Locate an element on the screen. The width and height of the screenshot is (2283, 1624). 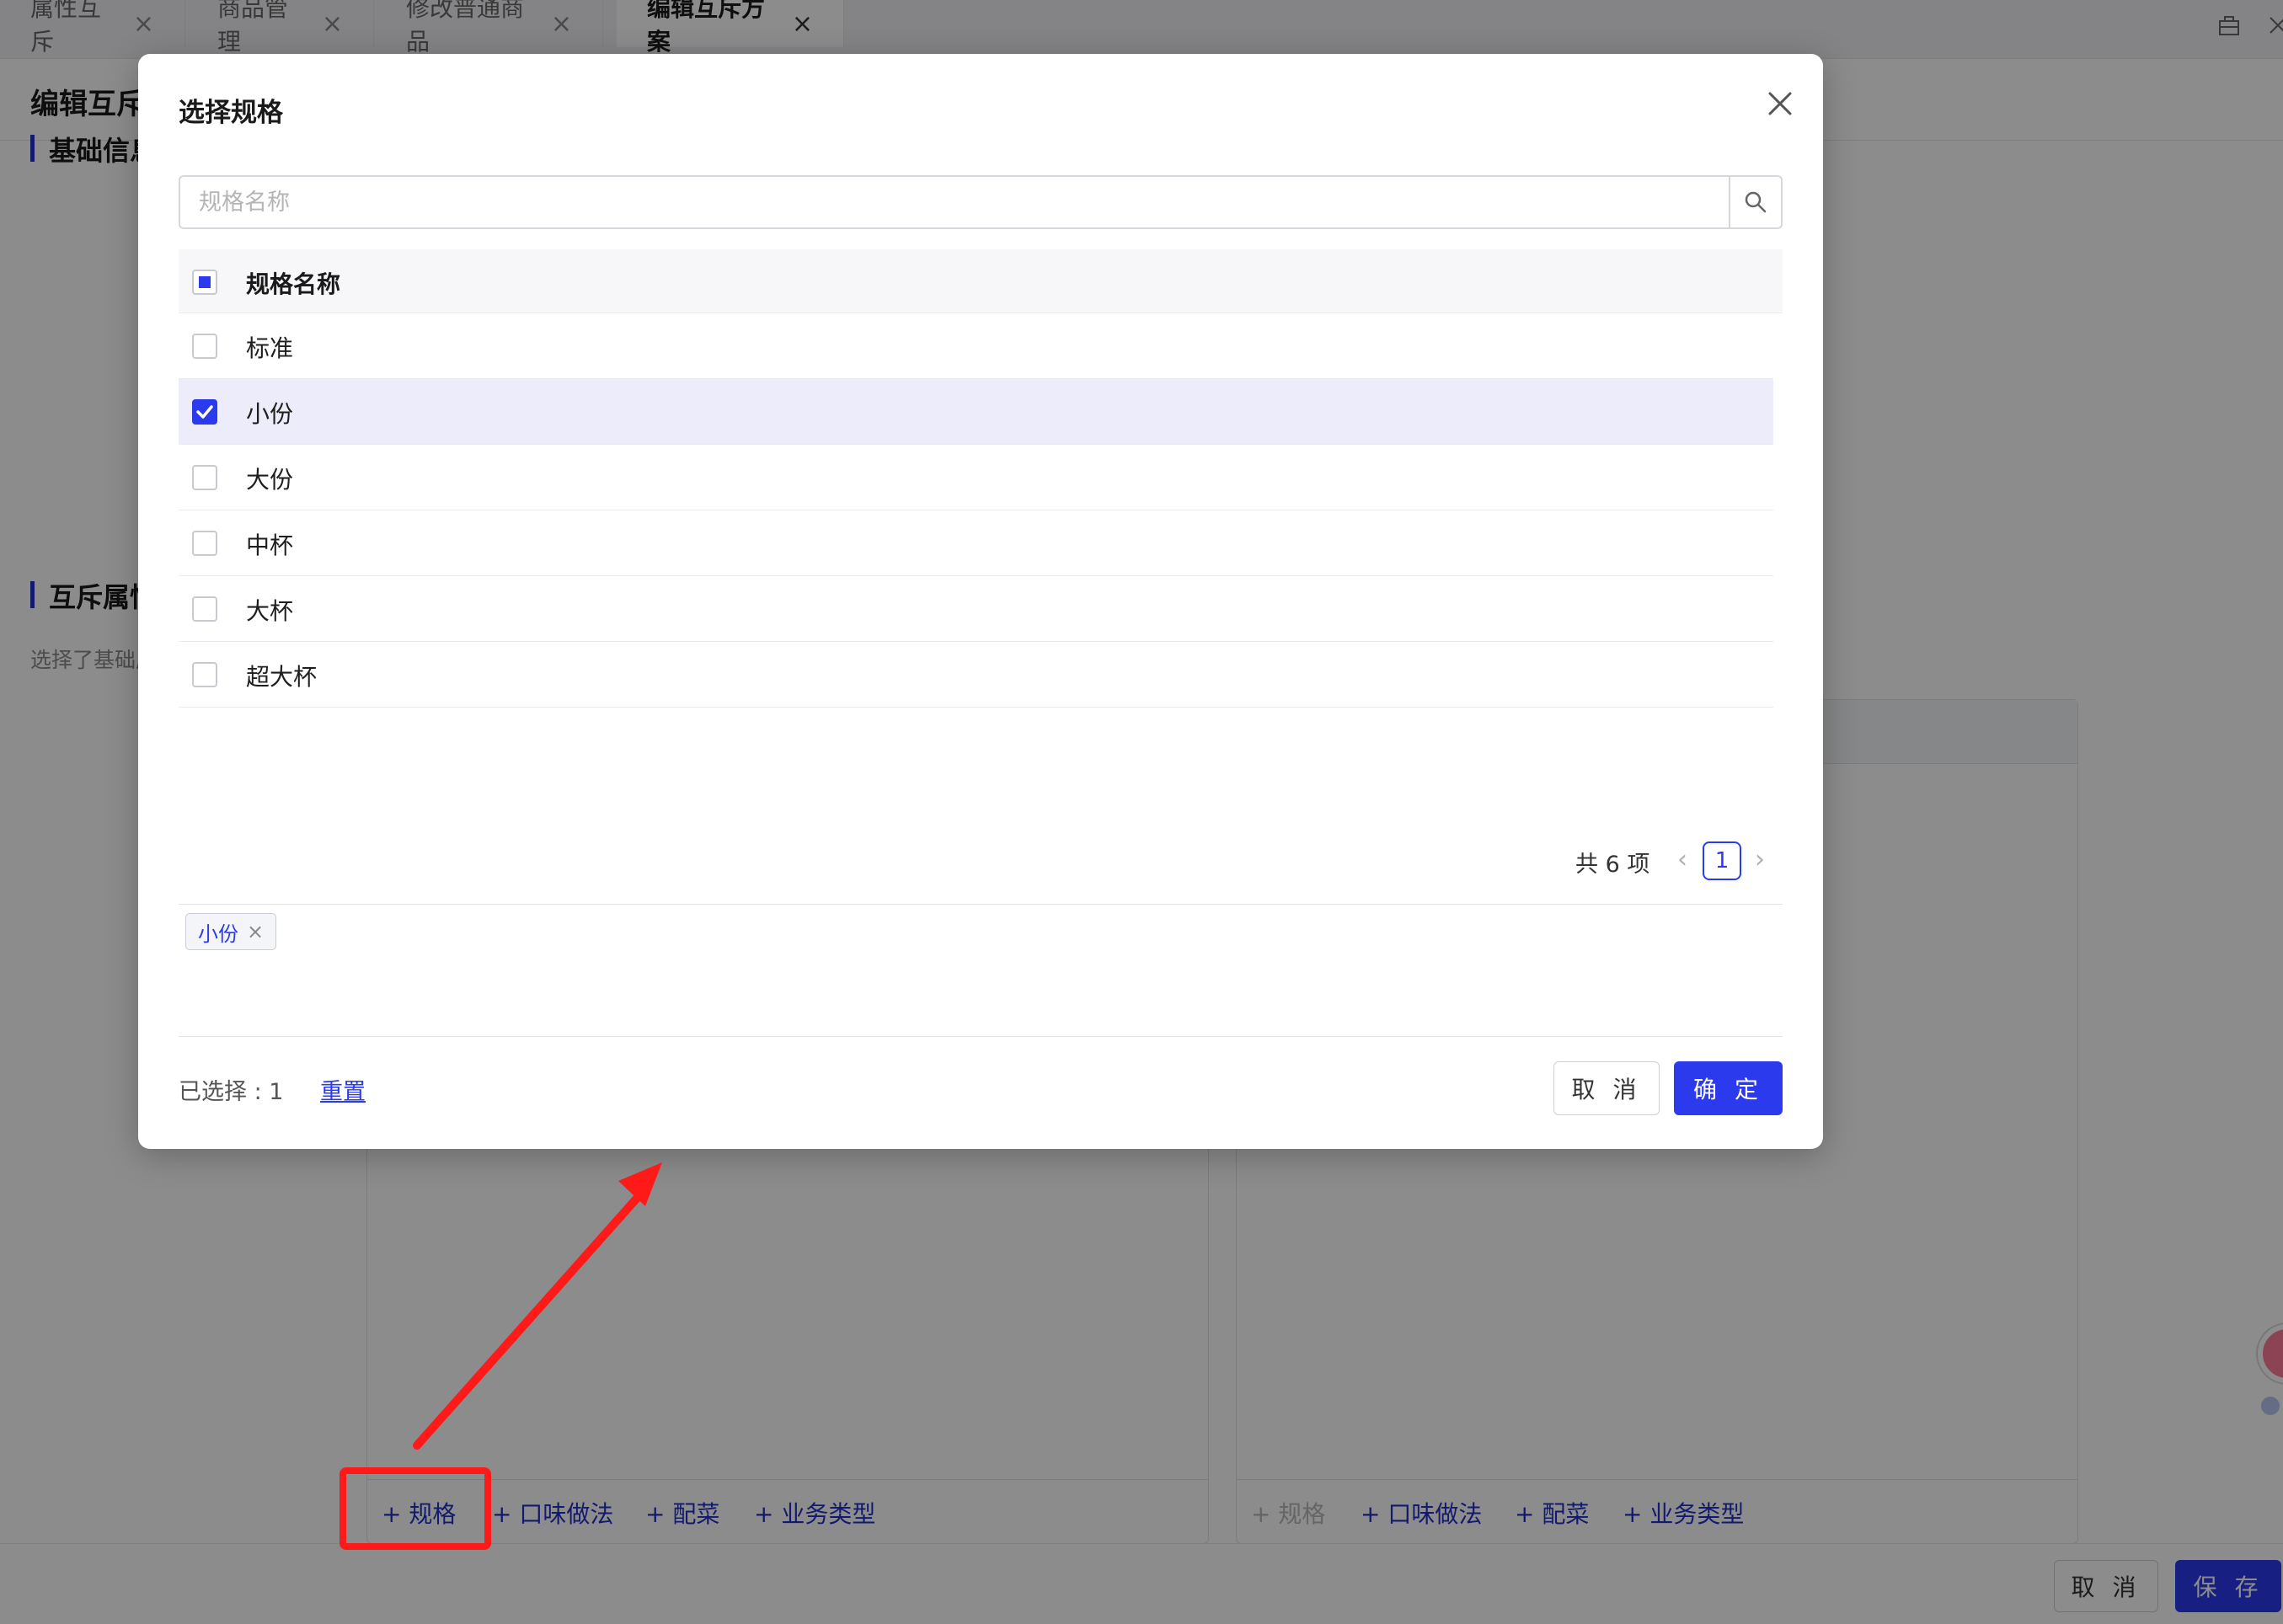
annotation-arrow-icon is located at coordinates (537, 1306).